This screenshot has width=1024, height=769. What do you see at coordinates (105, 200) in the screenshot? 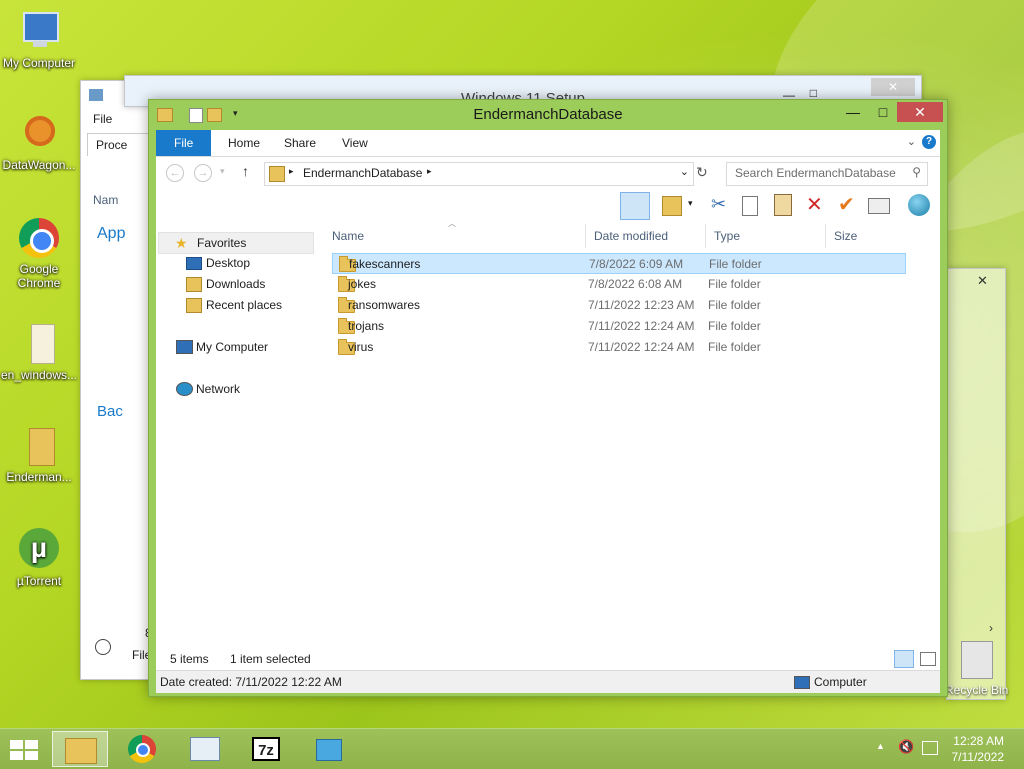
I see `column-name: Nam` at bounding box center [105, 200].